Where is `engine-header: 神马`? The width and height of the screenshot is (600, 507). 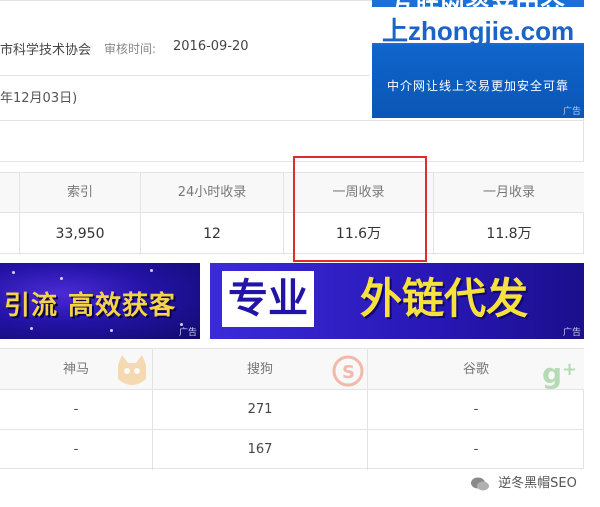
engine-header: 神马 is located at coordinates (76, 369).